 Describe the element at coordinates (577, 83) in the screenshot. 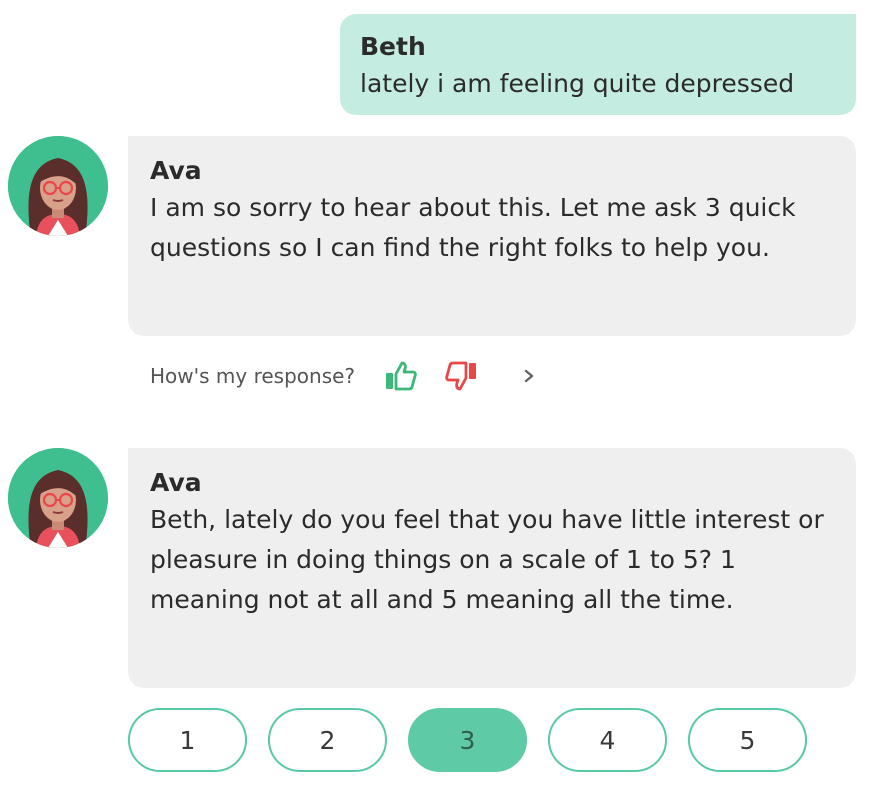

I see `user-message-text: lately i am feeling quite depressed` at that location.